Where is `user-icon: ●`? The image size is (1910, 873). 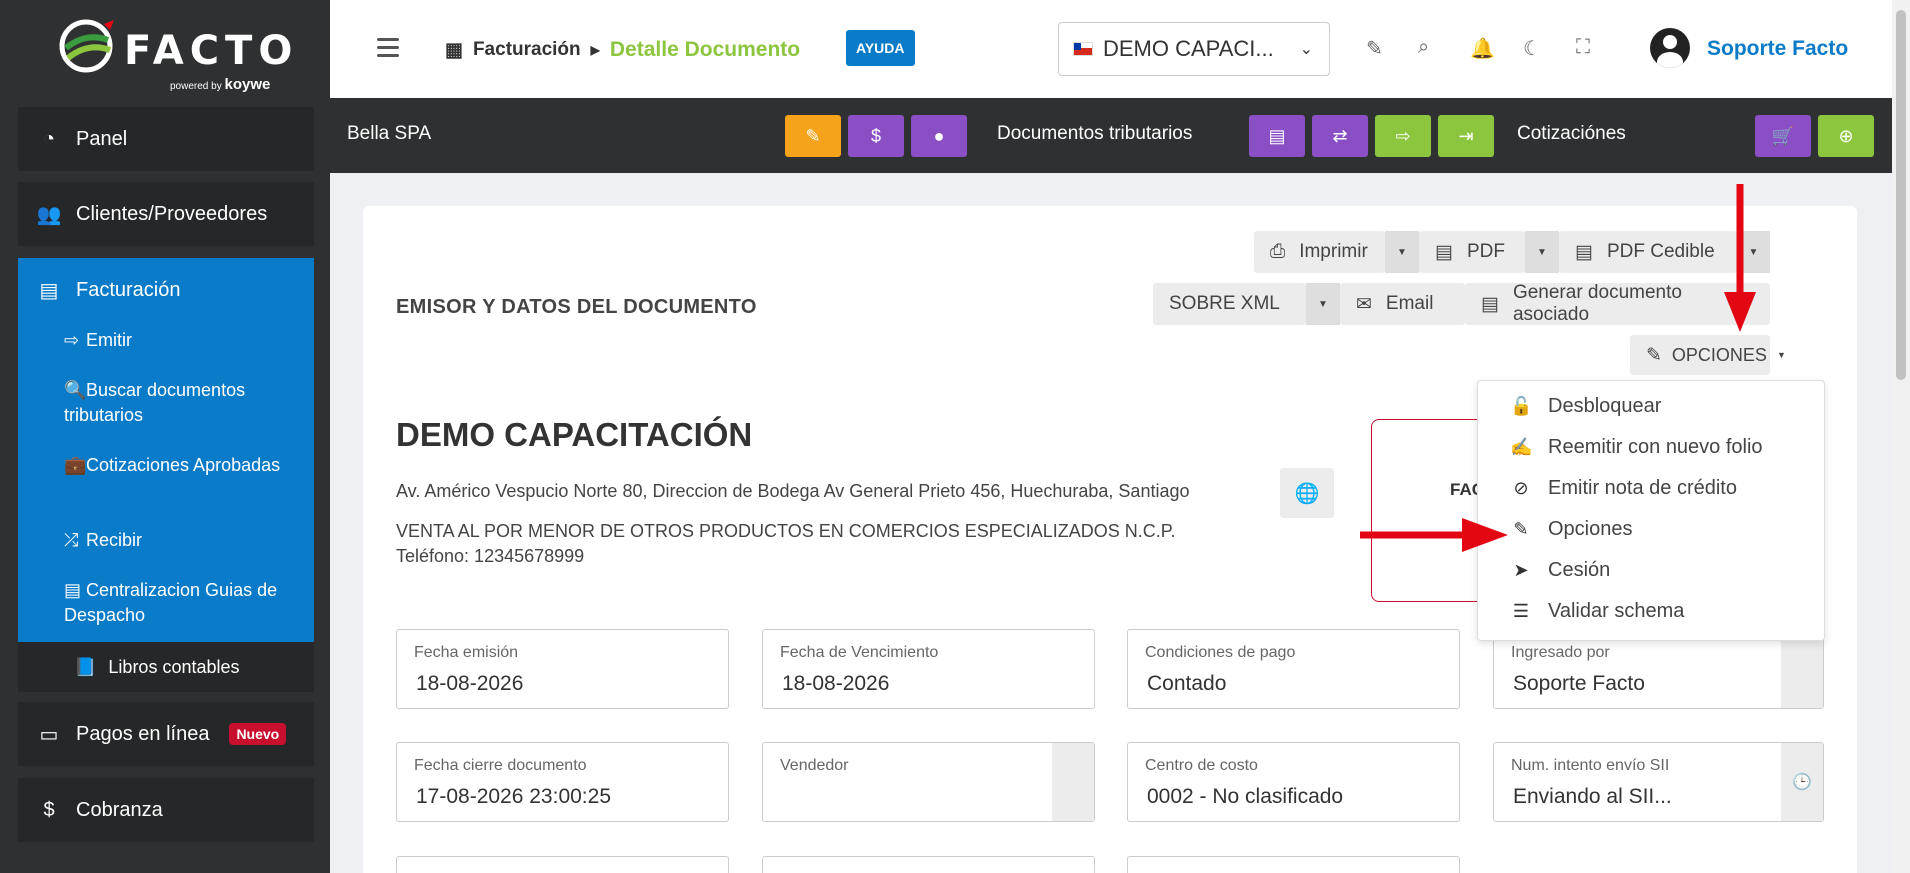
user-icon: ● is located at coordinates (939, 135).